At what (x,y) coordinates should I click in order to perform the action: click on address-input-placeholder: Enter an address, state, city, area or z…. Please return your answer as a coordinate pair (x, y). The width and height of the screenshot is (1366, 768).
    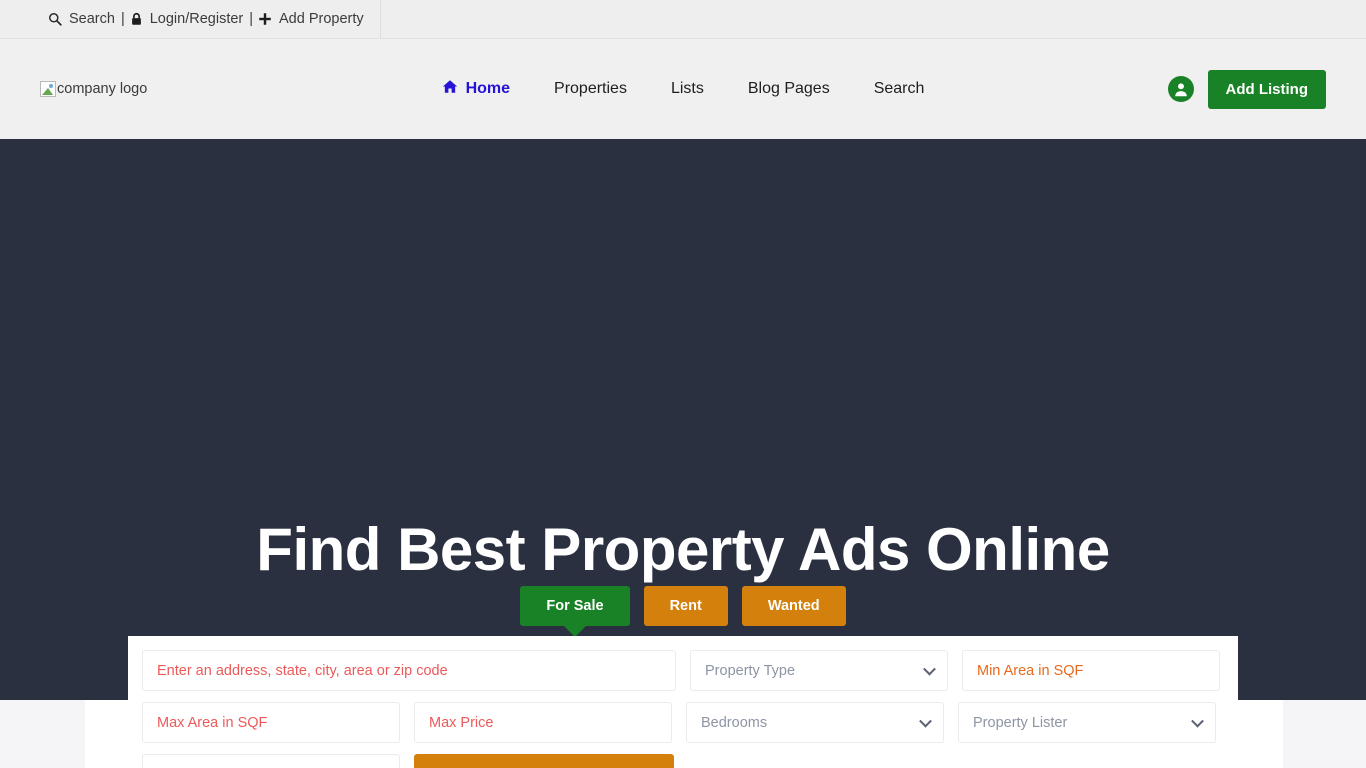
    Looking at the image, I should click on (302, 670).